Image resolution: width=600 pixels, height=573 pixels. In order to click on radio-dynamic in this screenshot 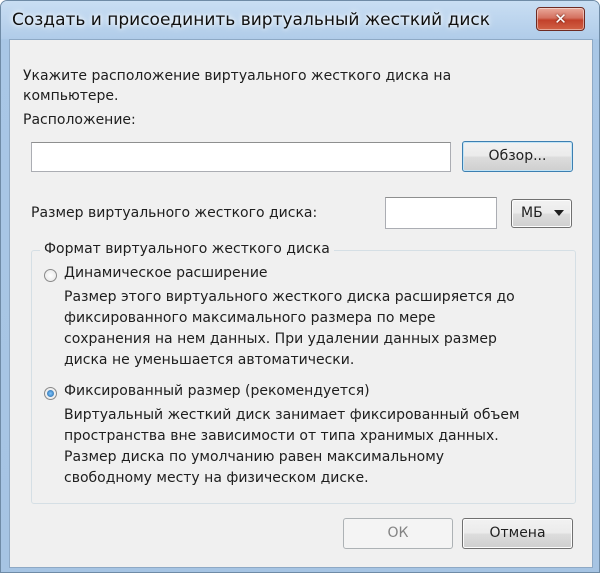, I will do `click(50, 275)`.